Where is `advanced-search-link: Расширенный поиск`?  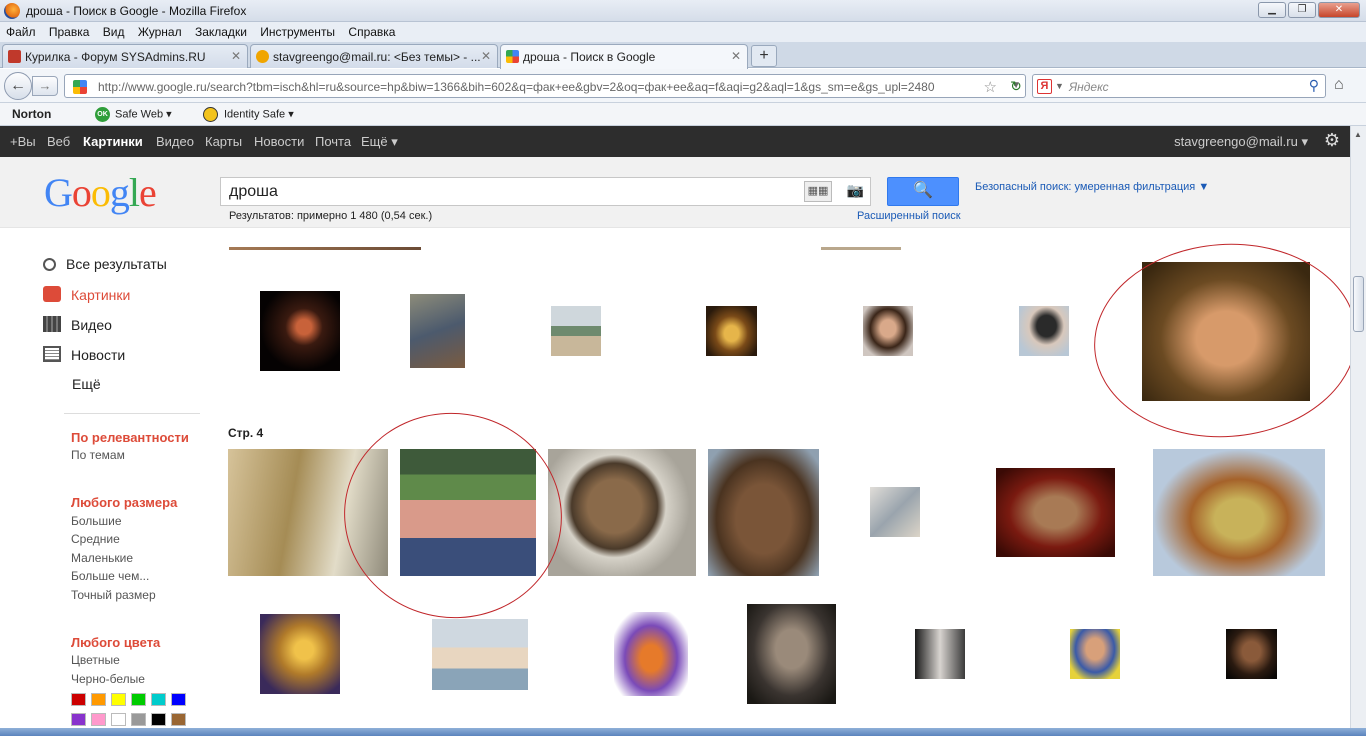
advanced-search-link: Расширенный поиск is located at coordinates (909, 216).